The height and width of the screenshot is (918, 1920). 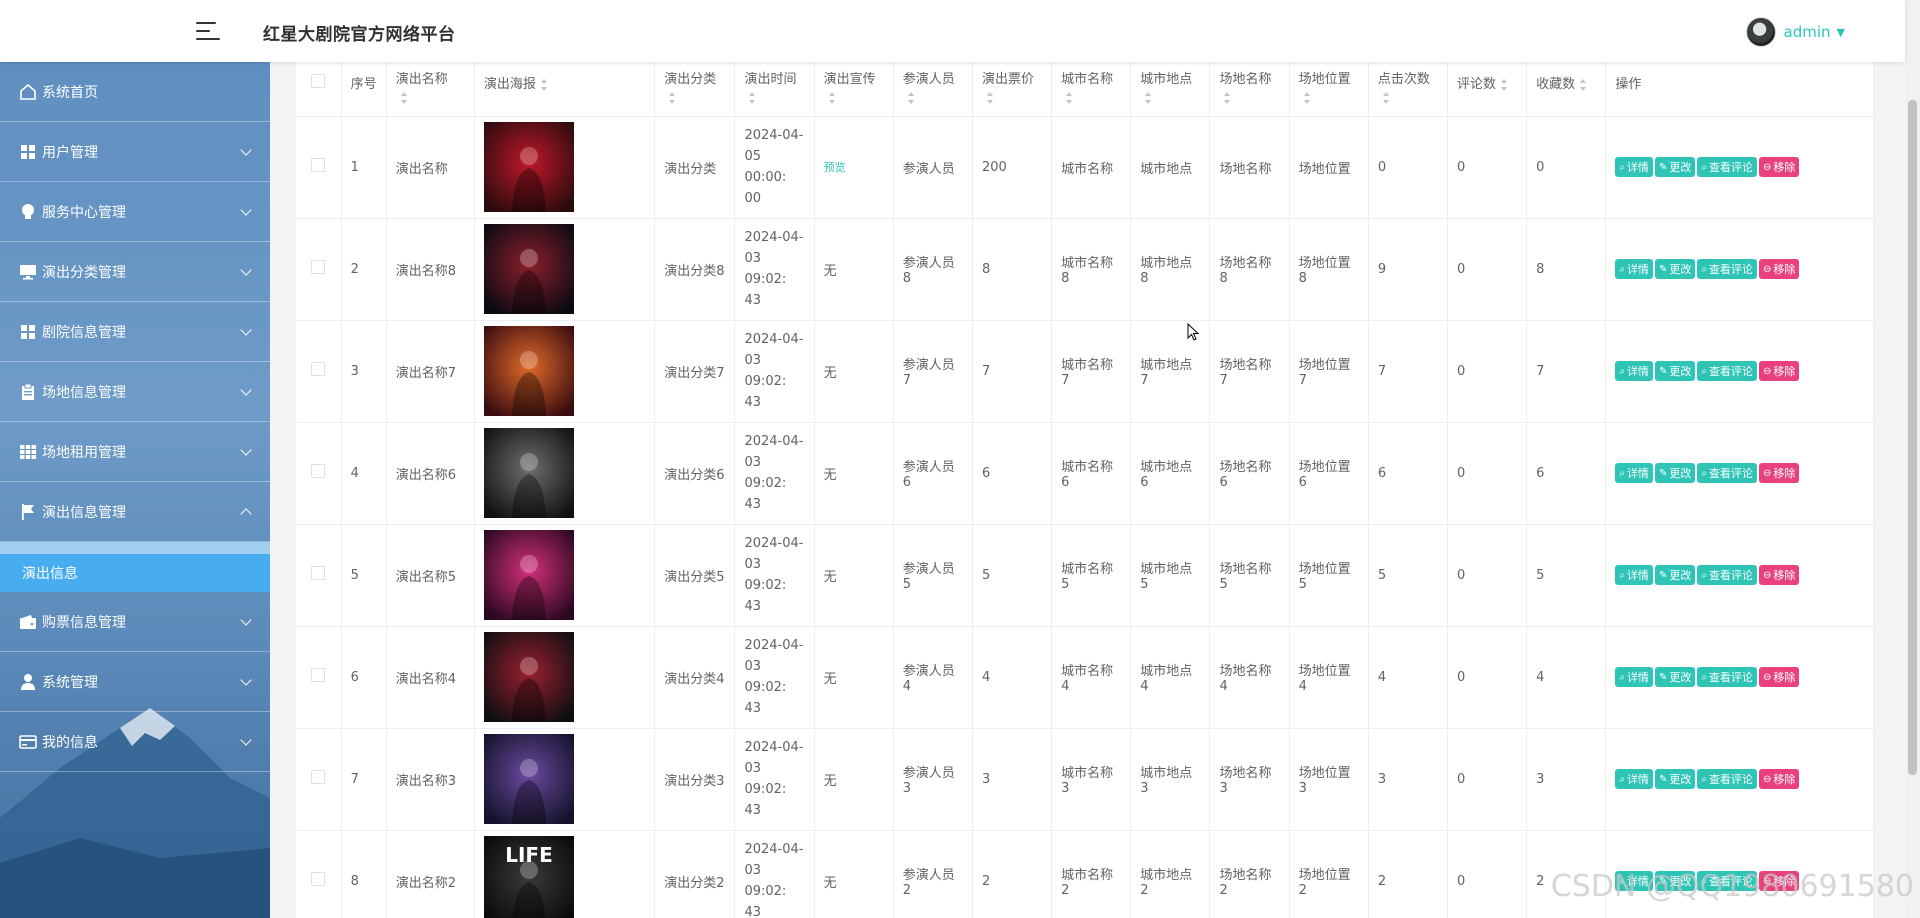 I want to click on column-header-2: 演出海报, so click(x=565, y=89).